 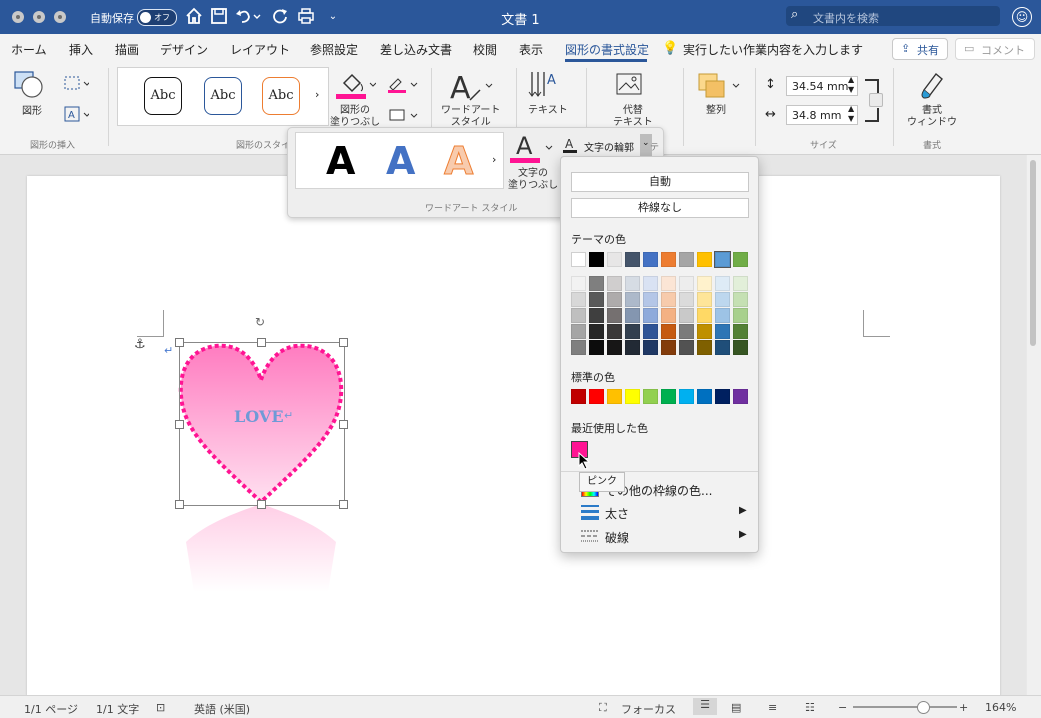 What do you see at coordinates (660, 208) in the screenshot?
I see `no-outline-button: 枠線なし` at bounding box center [660, 208].